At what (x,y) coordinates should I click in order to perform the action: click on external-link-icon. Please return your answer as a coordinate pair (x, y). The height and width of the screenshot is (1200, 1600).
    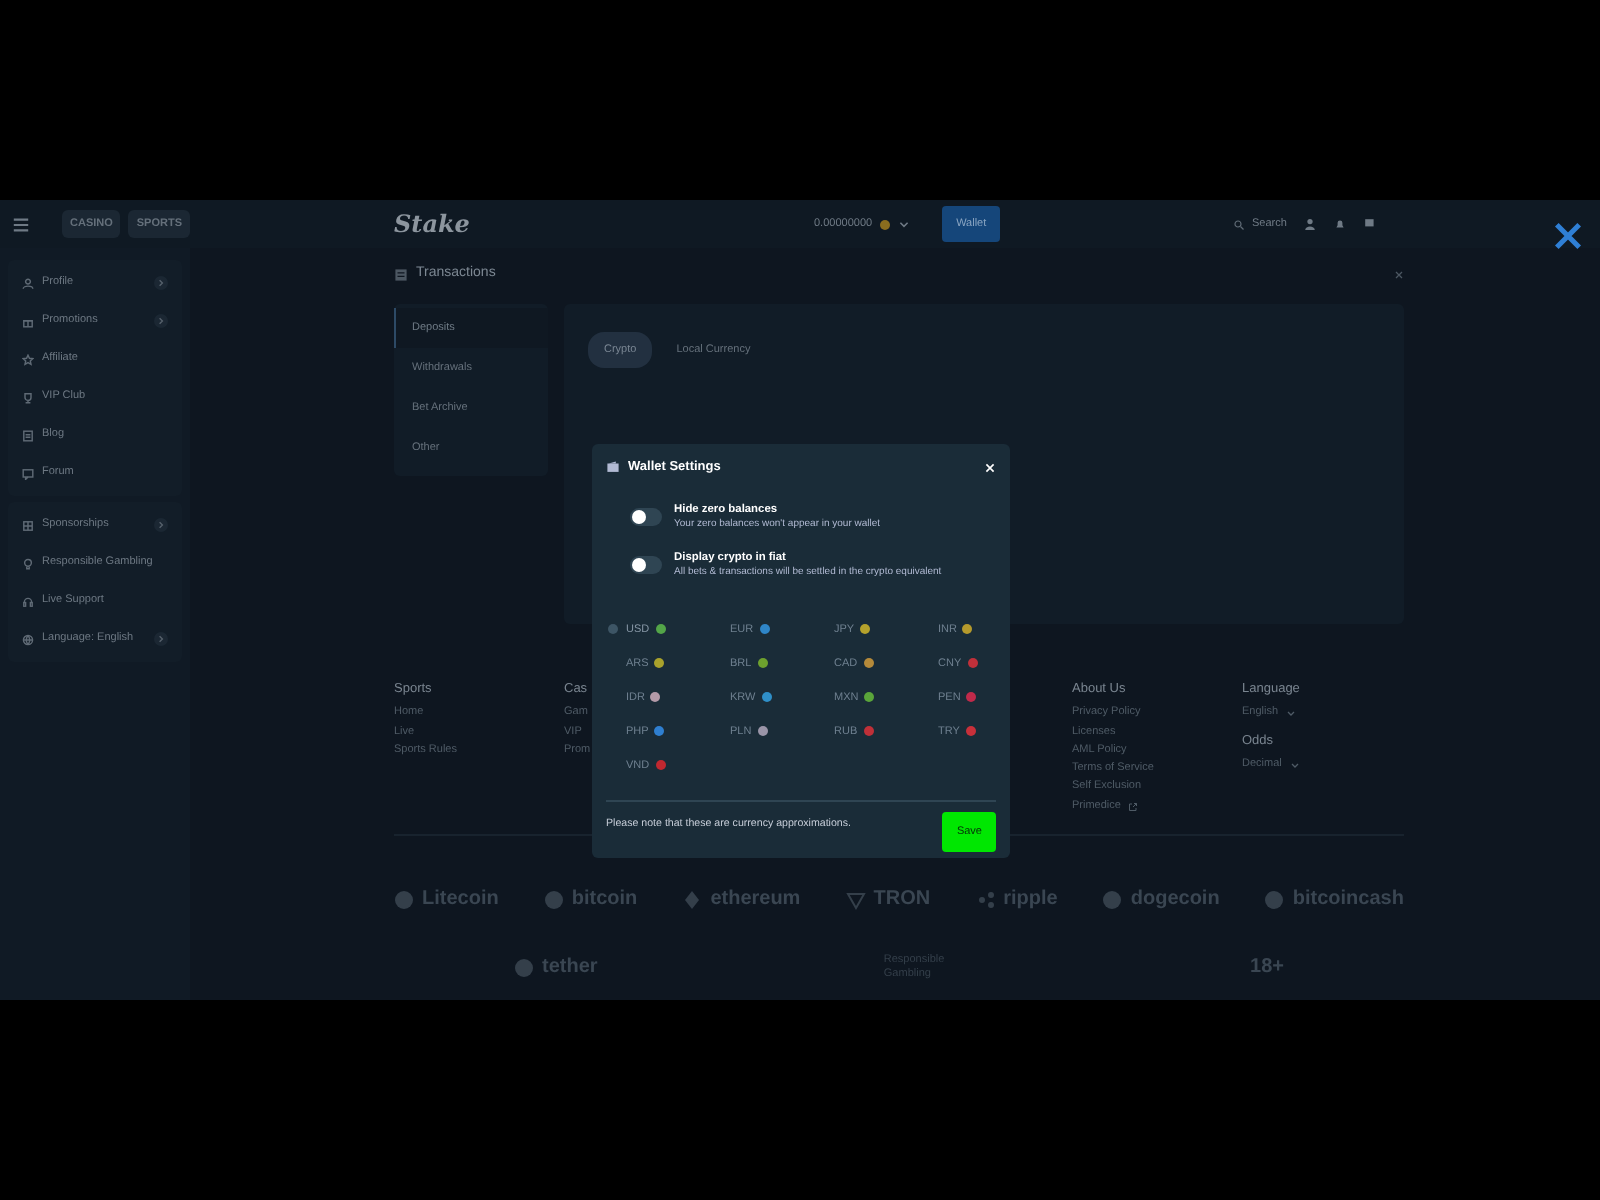
    Looking at the image, I should click on (1133, 806).